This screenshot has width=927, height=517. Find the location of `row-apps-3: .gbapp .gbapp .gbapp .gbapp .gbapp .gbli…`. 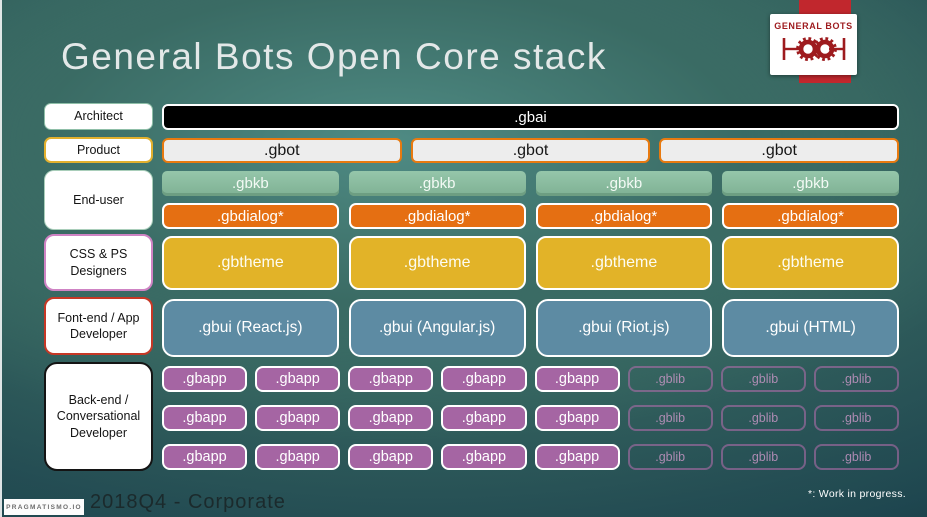

row-apps-3: .gbapp .gbapp .gbapp .gbapp .gbapp .gbli… is located at coordinates (530, 457).